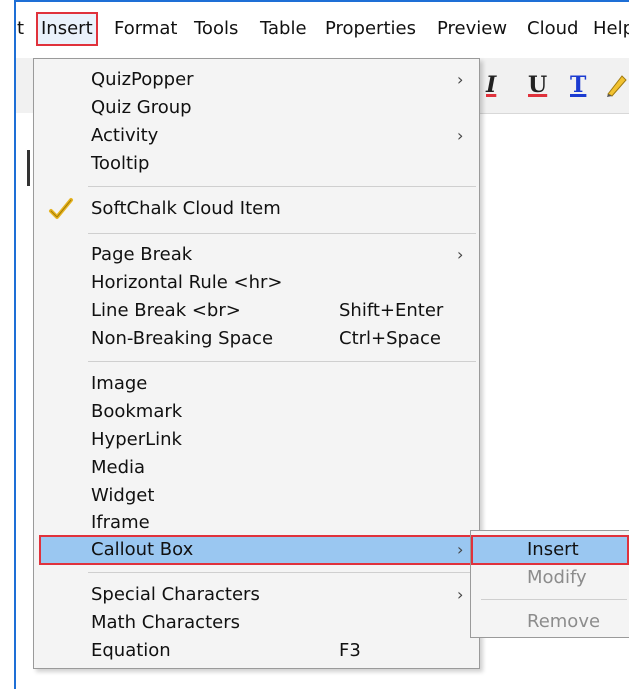 The height and width of the screenshot is (689, 629). What do you see at coordinates (256, 209) in the screenshot?
I see `menu-item-softchalk-cloud-item: SoftChalk Cloud Item` at bounding box center [256, 209].